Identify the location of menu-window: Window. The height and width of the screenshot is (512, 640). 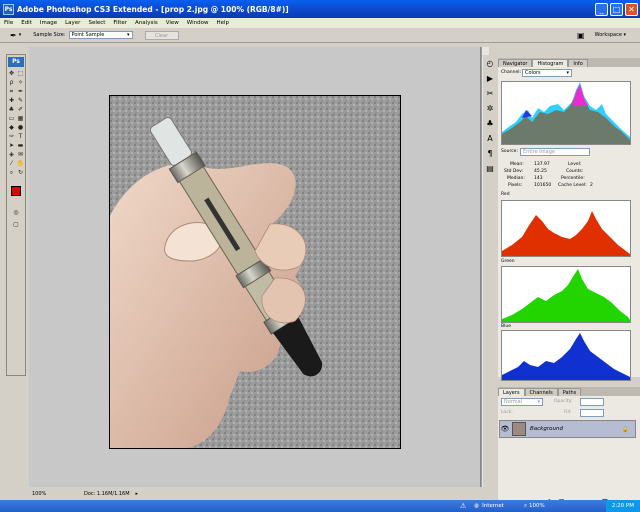
(198, 23).